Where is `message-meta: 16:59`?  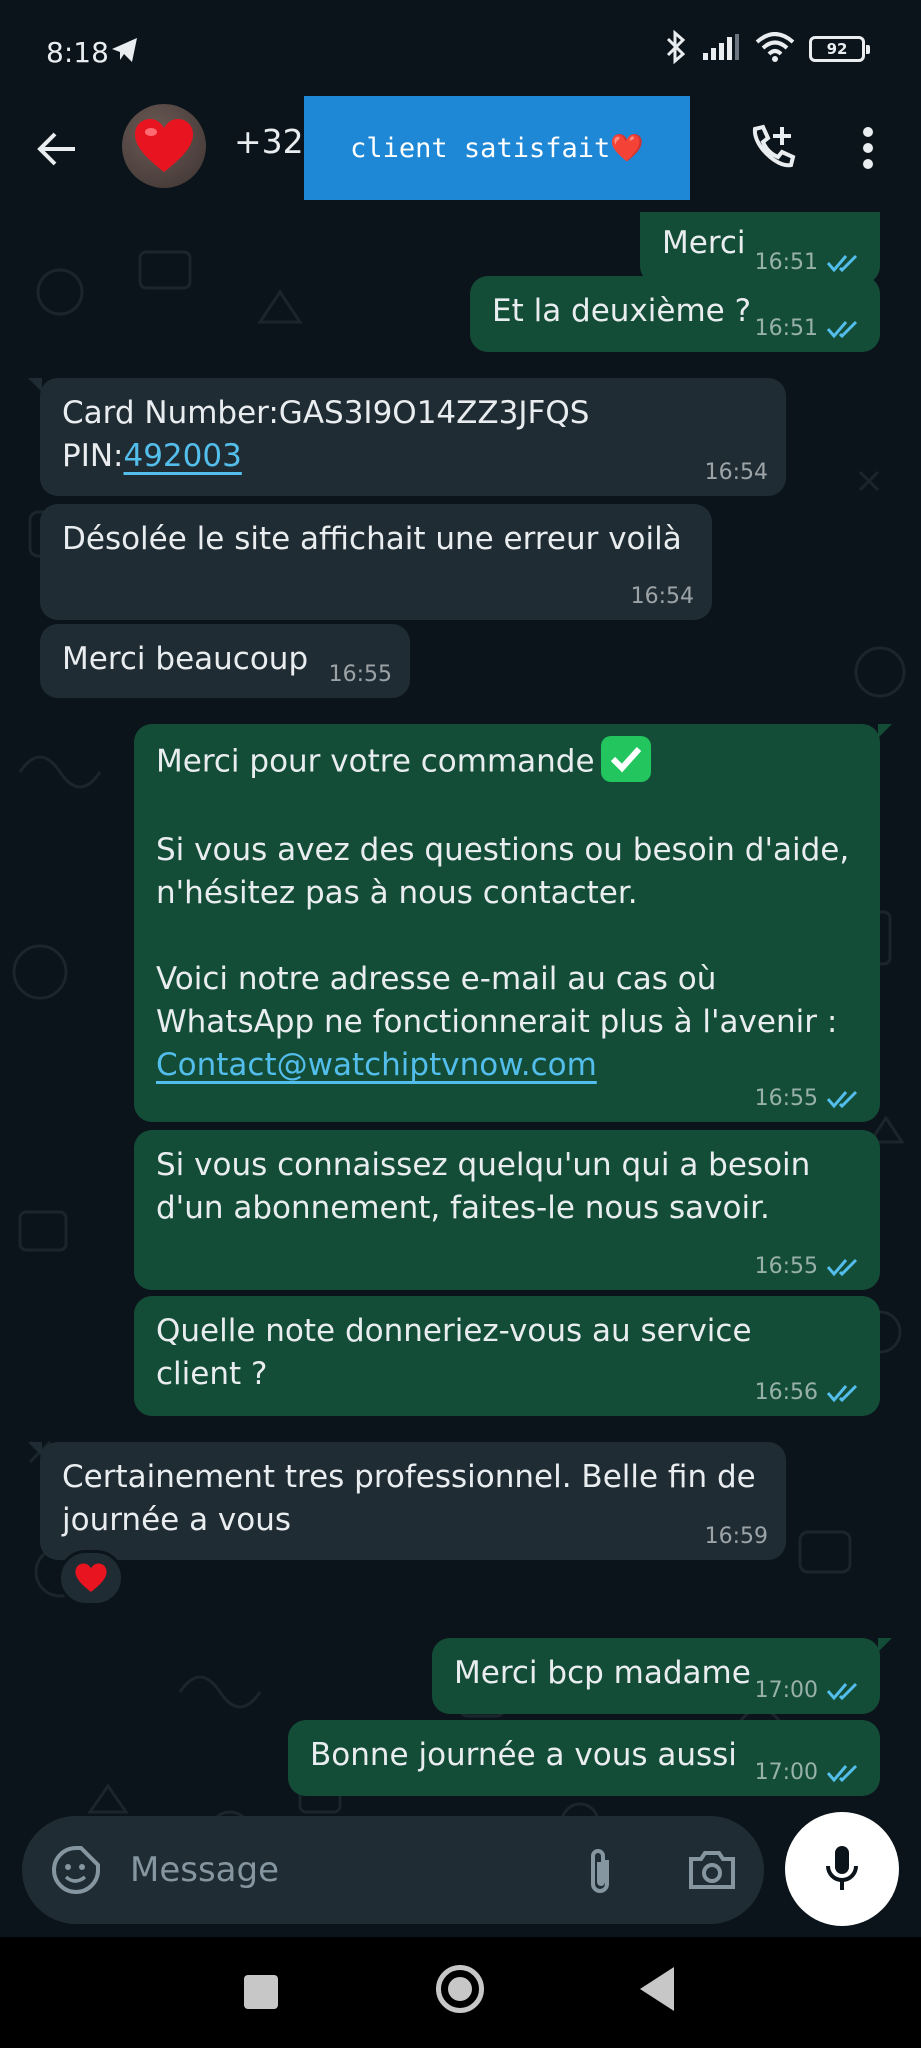
message-meta: 16:59 is located at coordinates (736, 1537).